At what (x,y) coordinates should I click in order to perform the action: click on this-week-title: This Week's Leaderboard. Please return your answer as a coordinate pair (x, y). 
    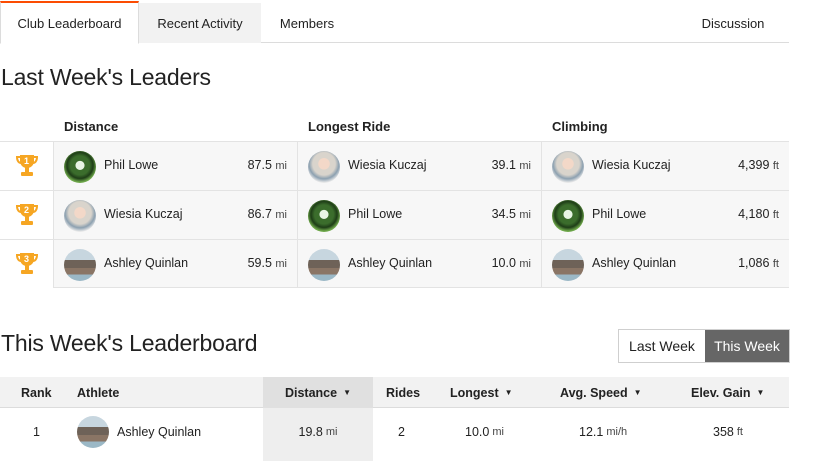
    Looking at the image, I should click on (129, 343).